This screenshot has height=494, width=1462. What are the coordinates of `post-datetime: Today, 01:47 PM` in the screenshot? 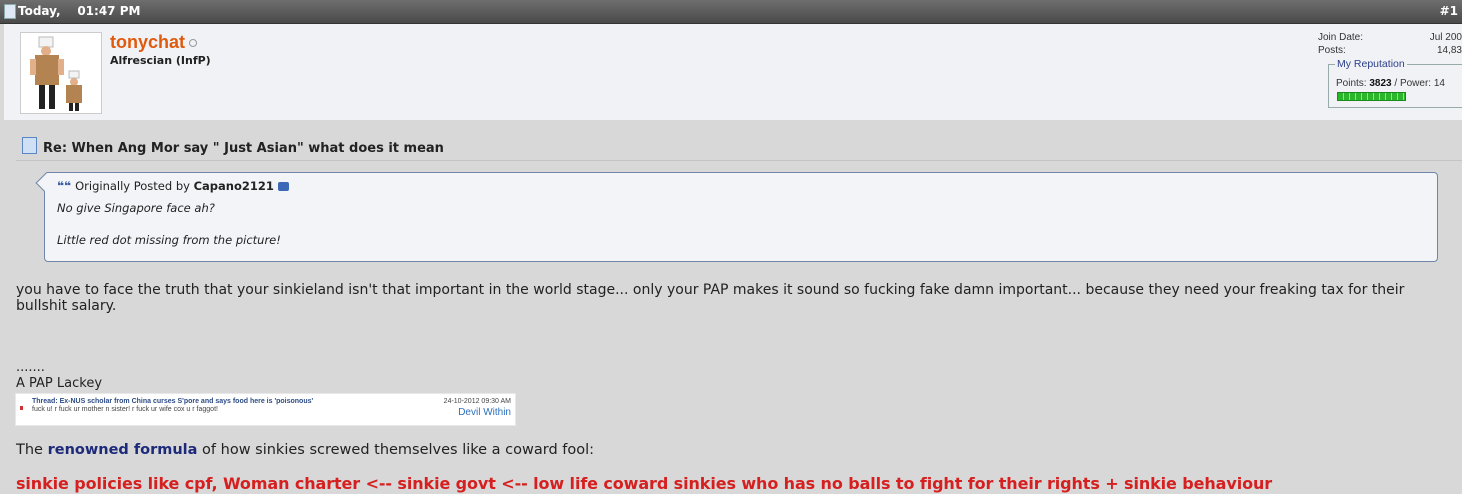 It's located at (79, 11).